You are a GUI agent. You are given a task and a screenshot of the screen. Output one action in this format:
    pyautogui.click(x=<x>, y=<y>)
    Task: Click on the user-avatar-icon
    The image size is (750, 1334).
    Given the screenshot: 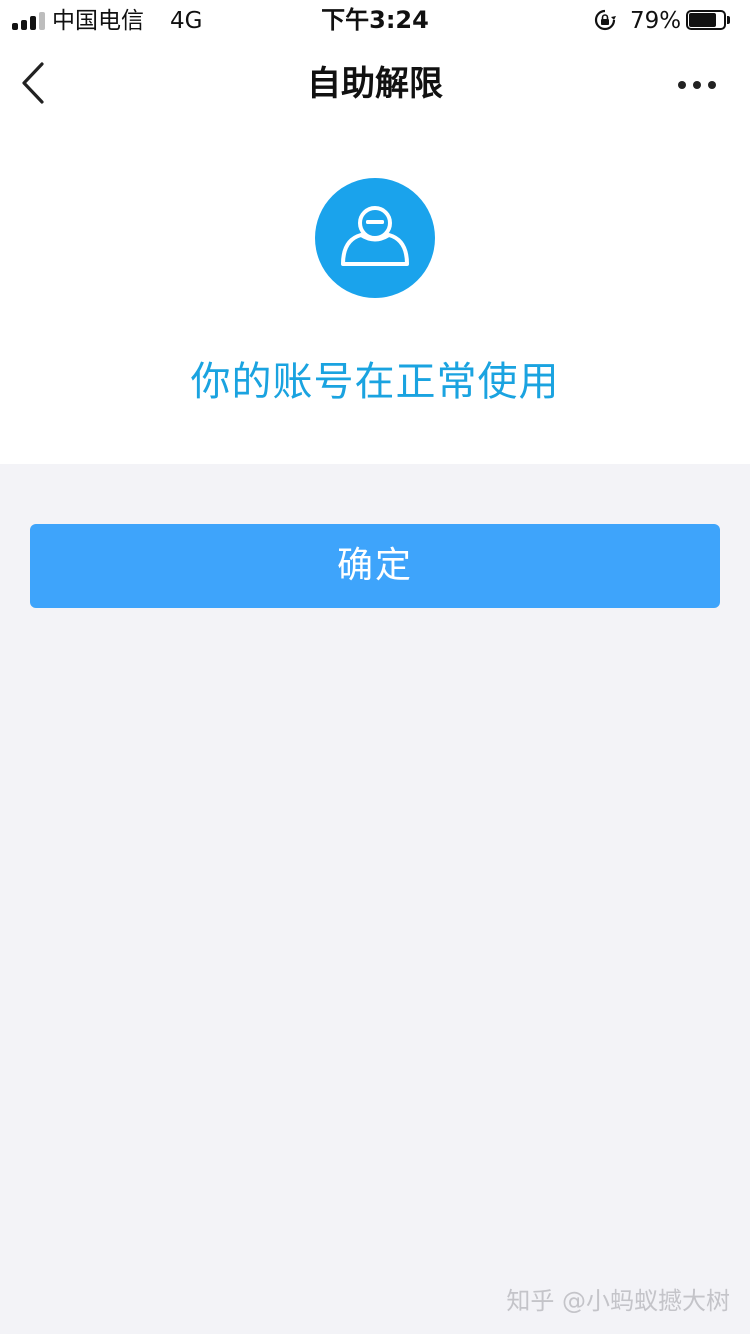 What is the action you would take?
    pyautogui.click(x=375, y=236)
    